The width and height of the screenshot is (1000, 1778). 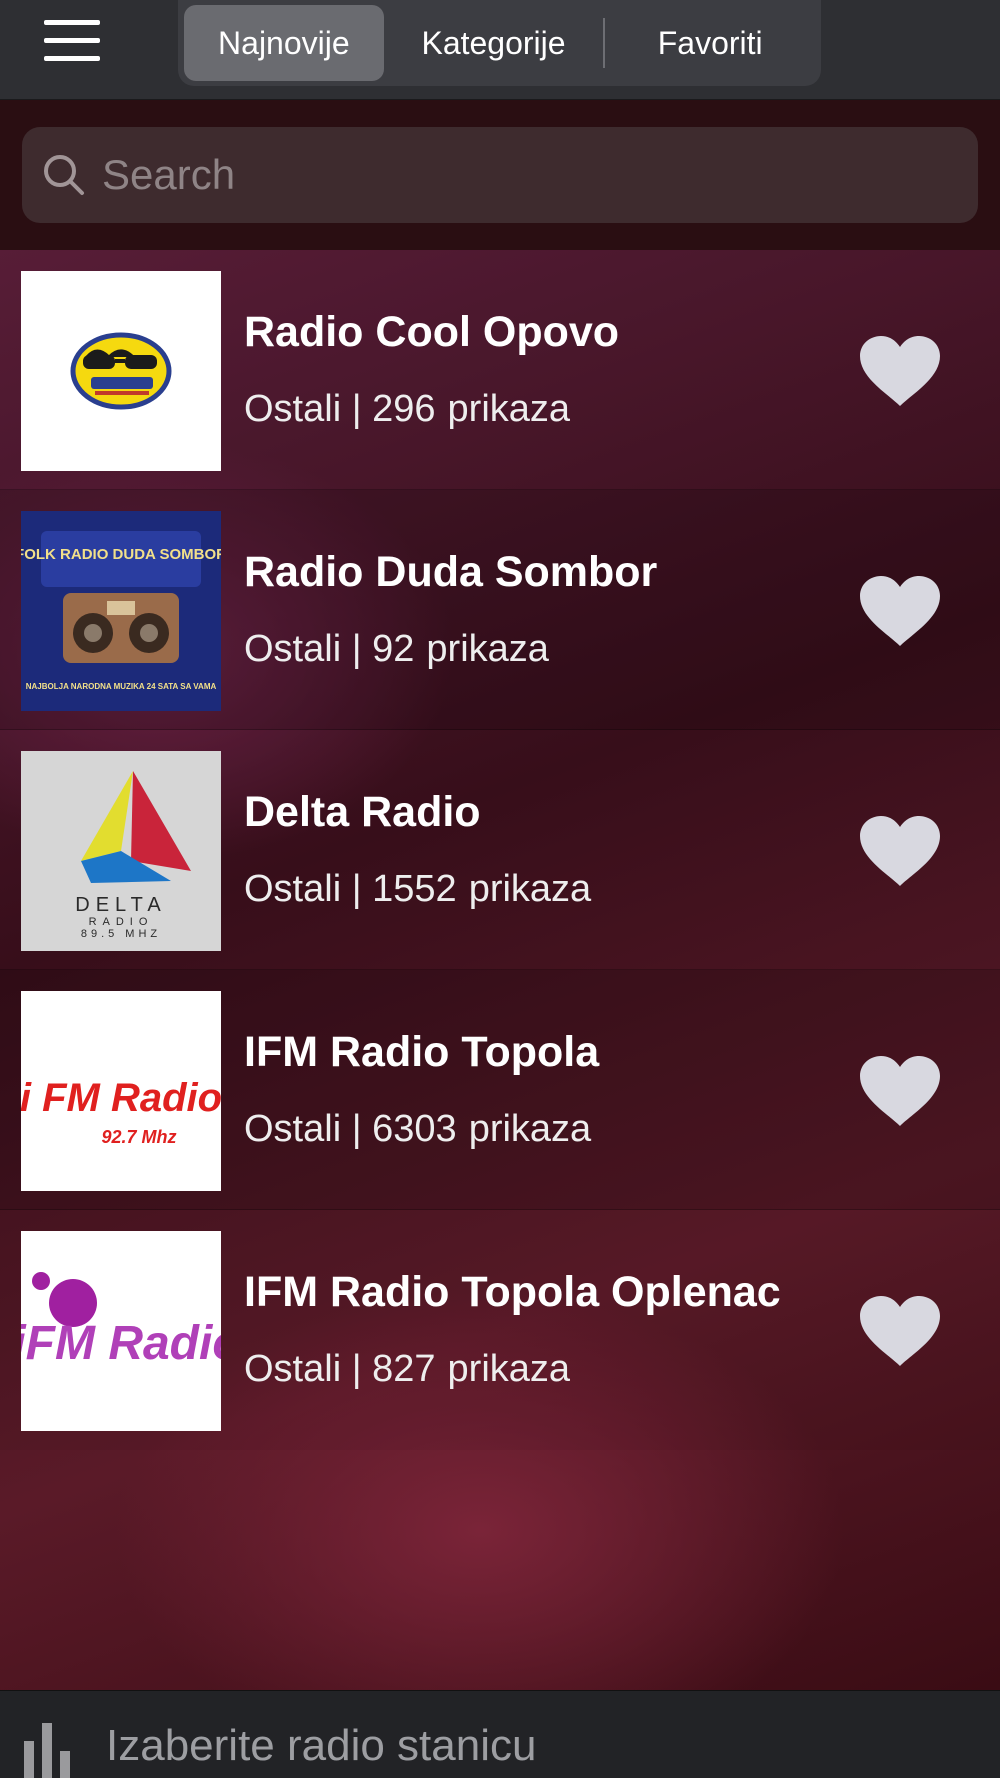 I want to click on equalizer-icon, so click(x=52, y=1750).